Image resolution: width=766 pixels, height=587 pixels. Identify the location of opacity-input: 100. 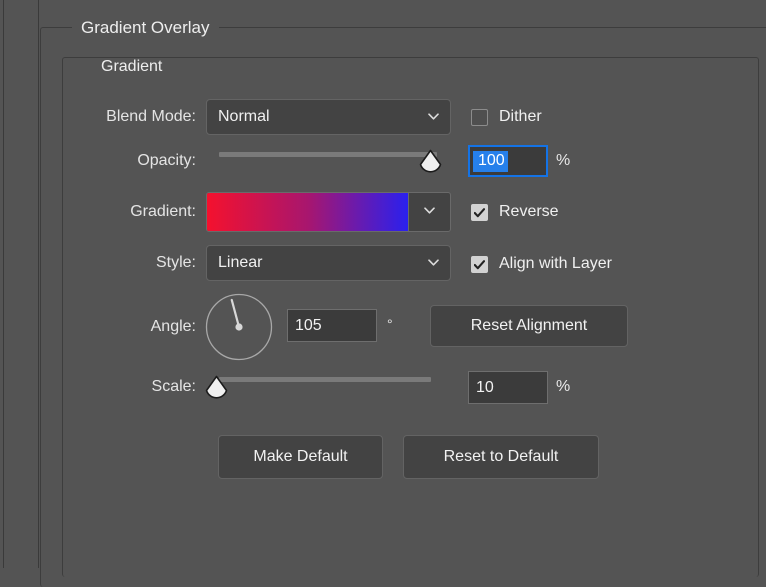
(508, 161).